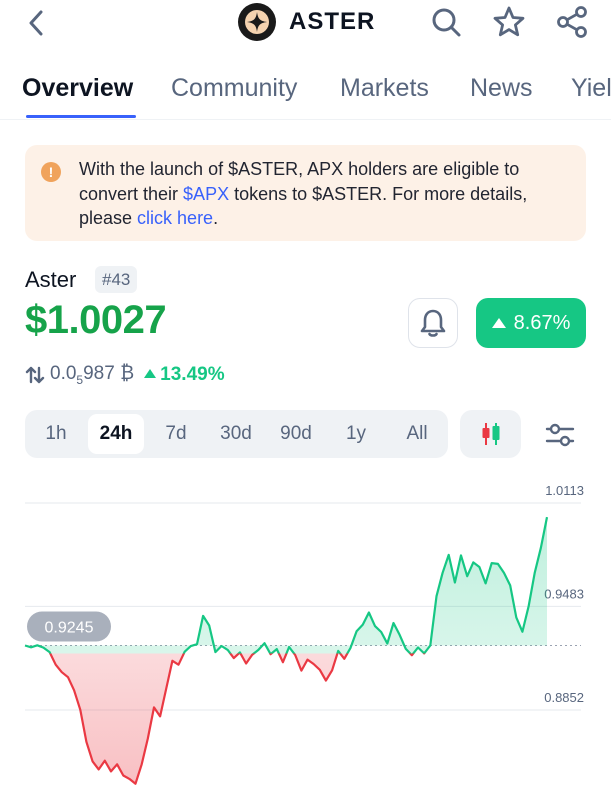  I want to click on star-icon, so click(509, 21).